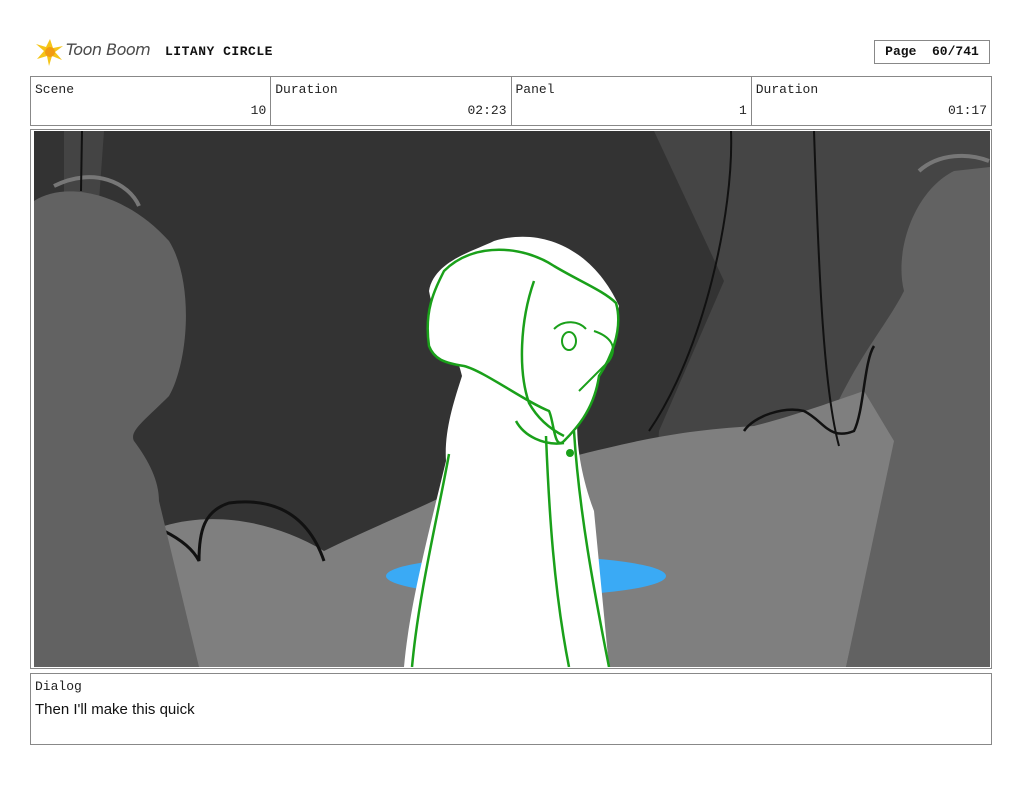 The height and width of the screenshot is (791, 1024). I want to click on toon-boom-logo-icon, so click(49, 52).